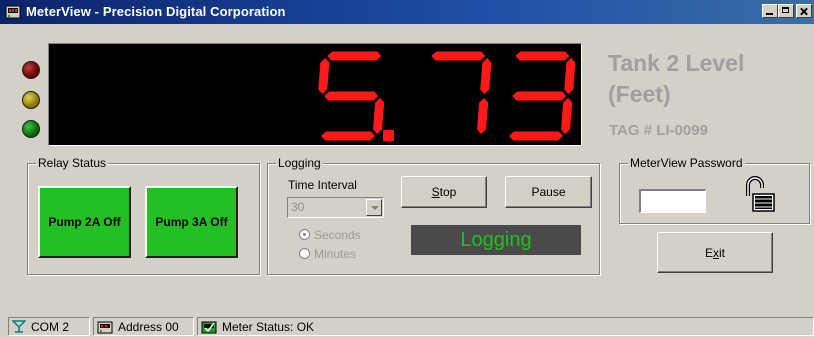 Image resolution: width=814 pixels, height=337 pixels. I want to click on digit-2-segment-a, so click(542, 56).